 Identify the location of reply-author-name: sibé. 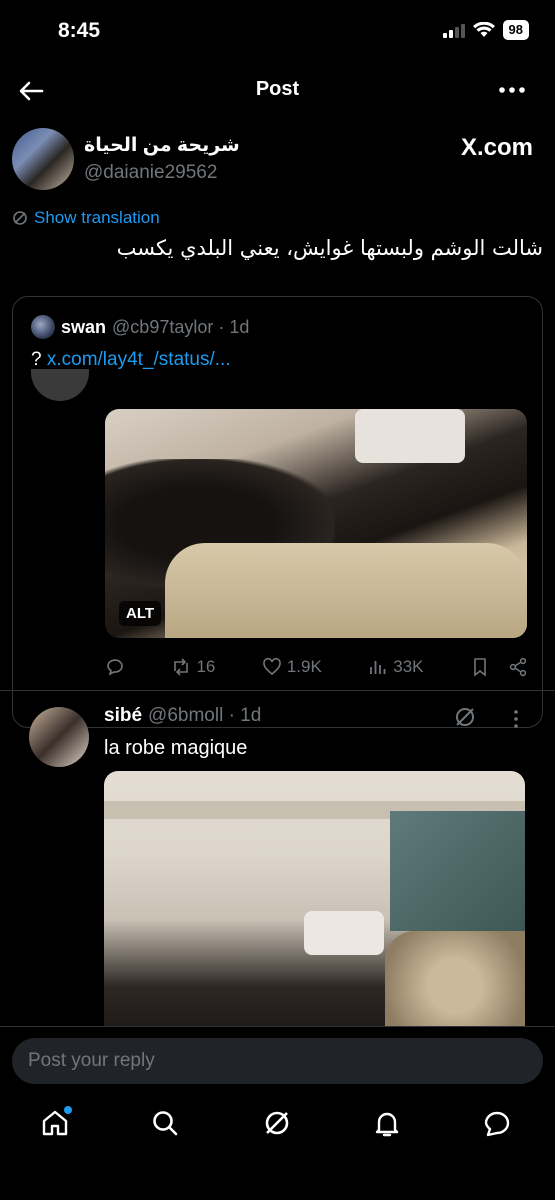
(123, 716).